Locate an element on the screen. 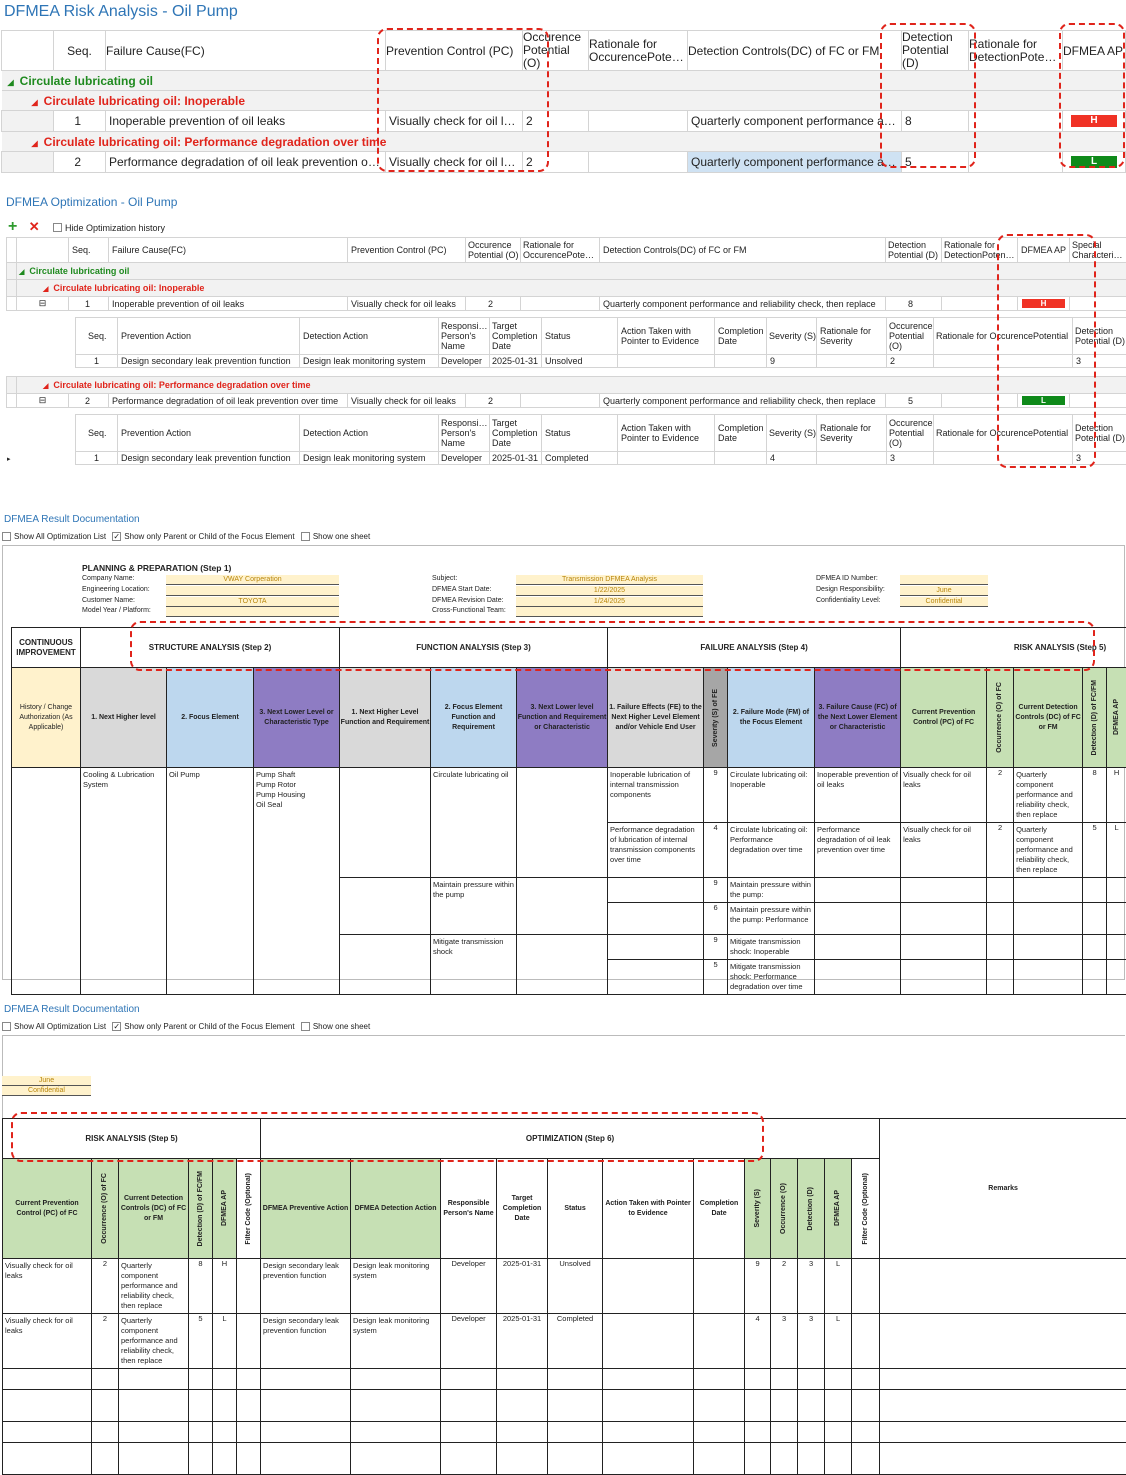  risk-col-fc: Failure Cause(FC) is located at coordinates (246, 51).